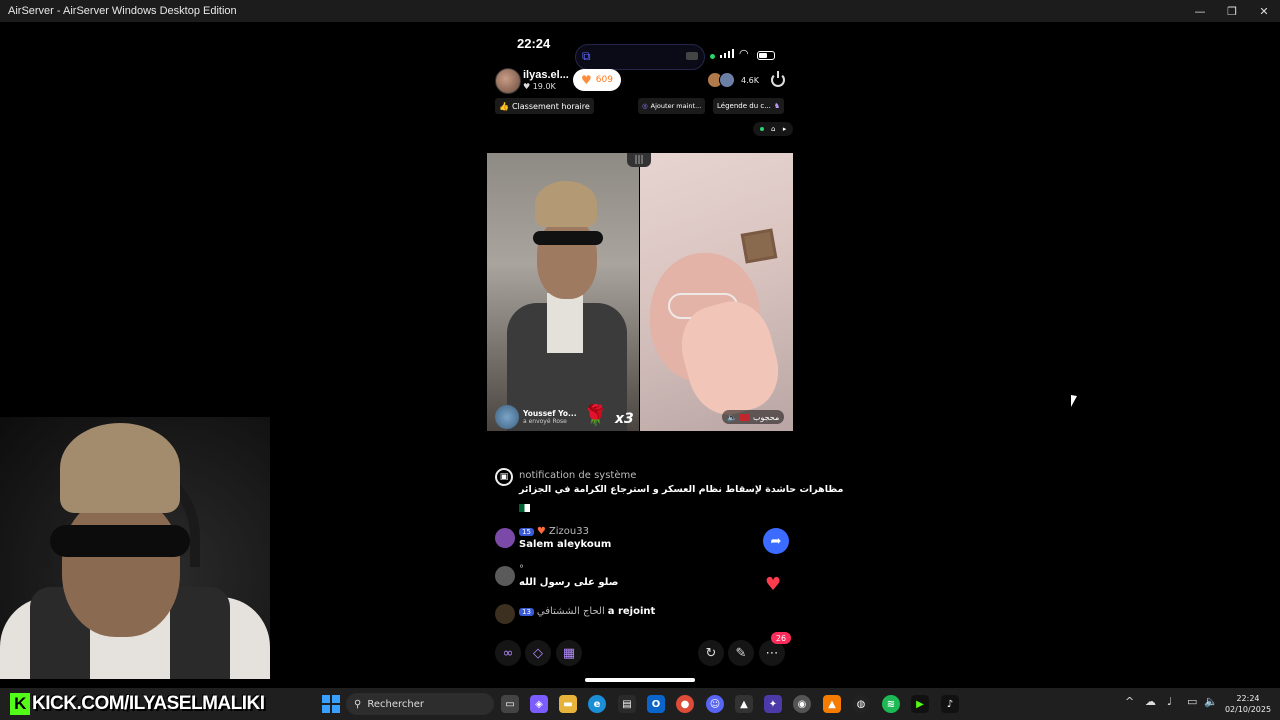 The height and width of the screenshot is (720, 1280). Describe the element at coordinates (563, 292) in the screenshot. I see `left-video-feed: Youssef Yo... a envoyé Rose 🌹 x3` at that location.